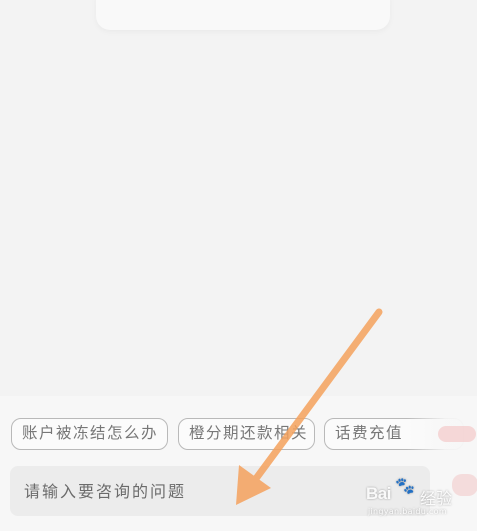 The height and width of the screenshot is (531, 477). I want to click on annotation-arrow-icon, so click(309, 406).